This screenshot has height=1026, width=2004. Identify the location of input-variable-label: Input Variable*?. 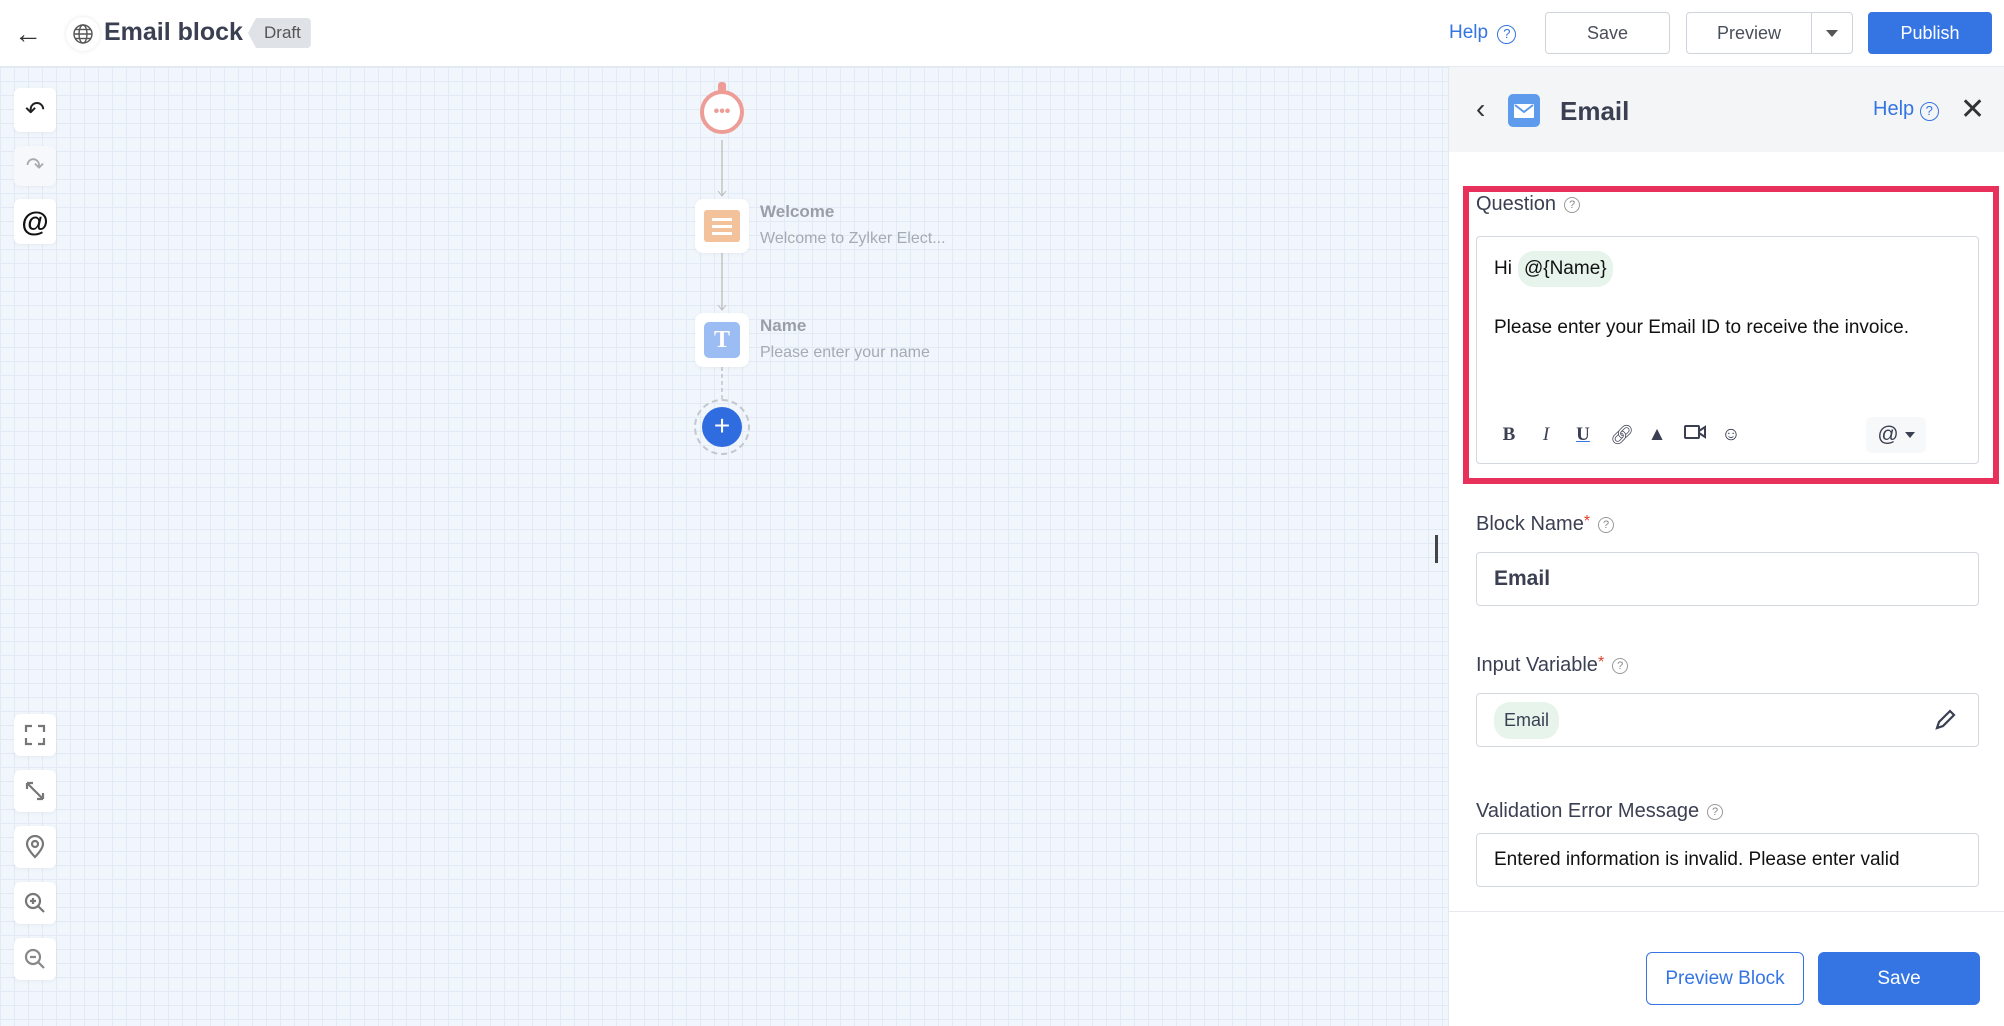
(1552, 665).